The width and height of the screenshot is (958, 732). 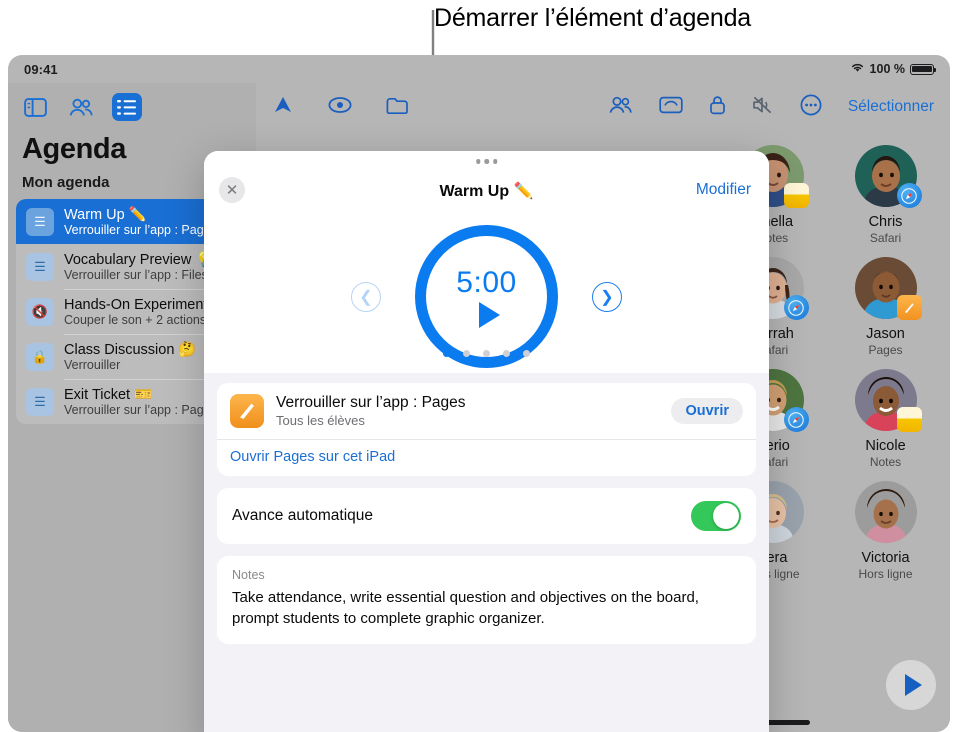 What do you see at coordinates (248, 575) in the screenshot?
I see `notes-label: Notes` at bounding box center [248, 575].